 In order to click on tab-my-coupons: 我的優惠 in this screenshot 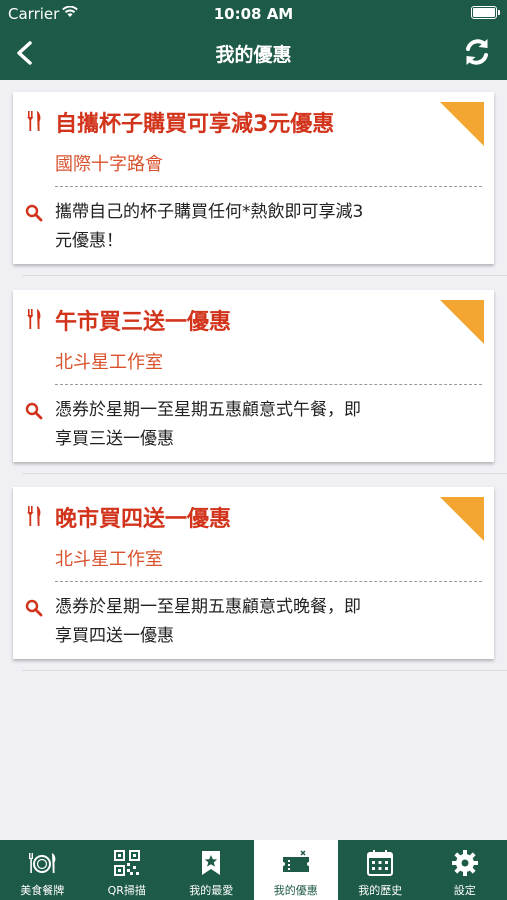, I will do `click(295, 870)`.